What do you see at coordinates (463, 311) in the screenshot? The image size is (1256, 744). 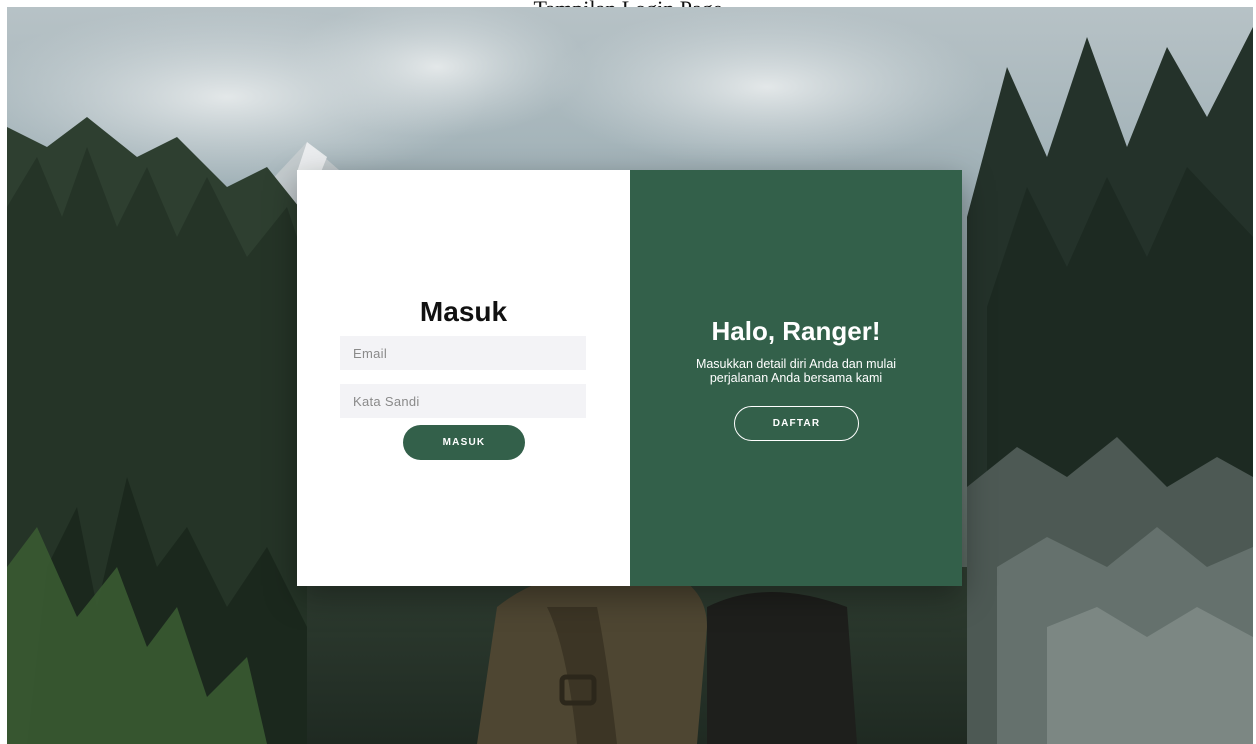 I see `login-title: Masuk` at bounding box center [463, 311].